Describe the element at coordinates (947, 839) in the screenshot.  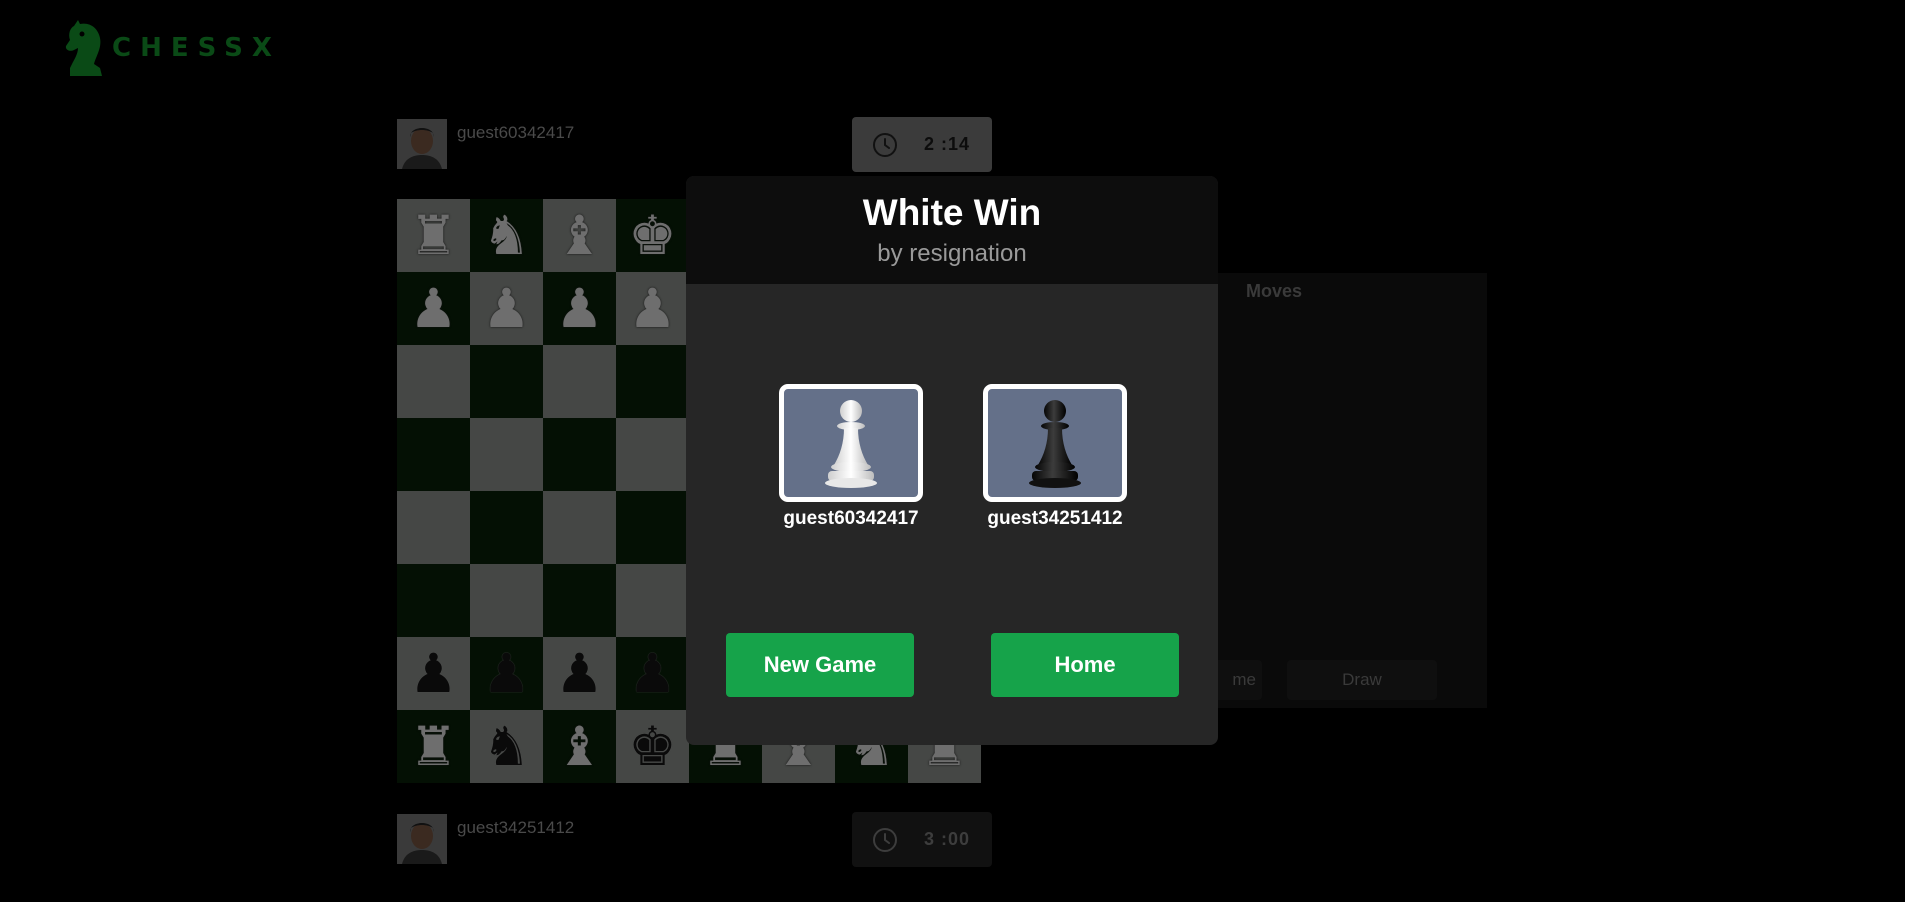
I see `clock-time: 3 :00` at that location.